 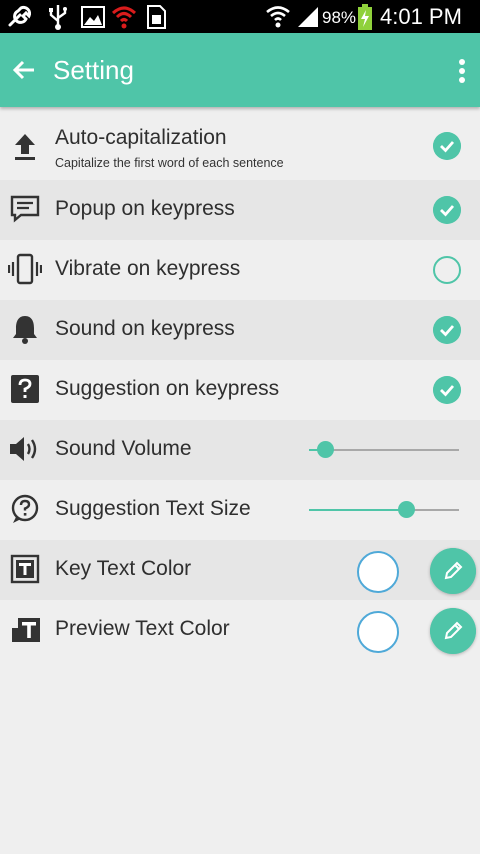 What do you see at coordinates (123, 448) in the screenshot?
I see `setting-label: Sound Volume` at bounding box center [123, 448].